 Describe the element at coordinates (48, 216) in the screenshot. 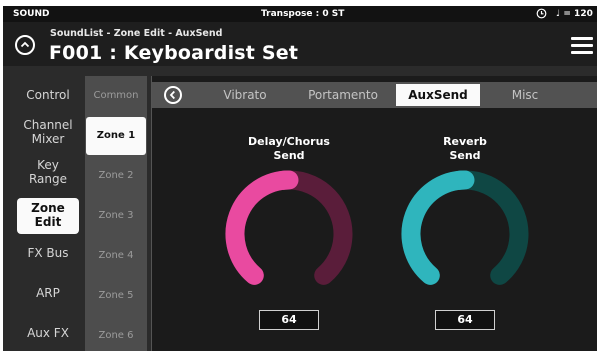

I see `category-item: Zone Edit` at that location.